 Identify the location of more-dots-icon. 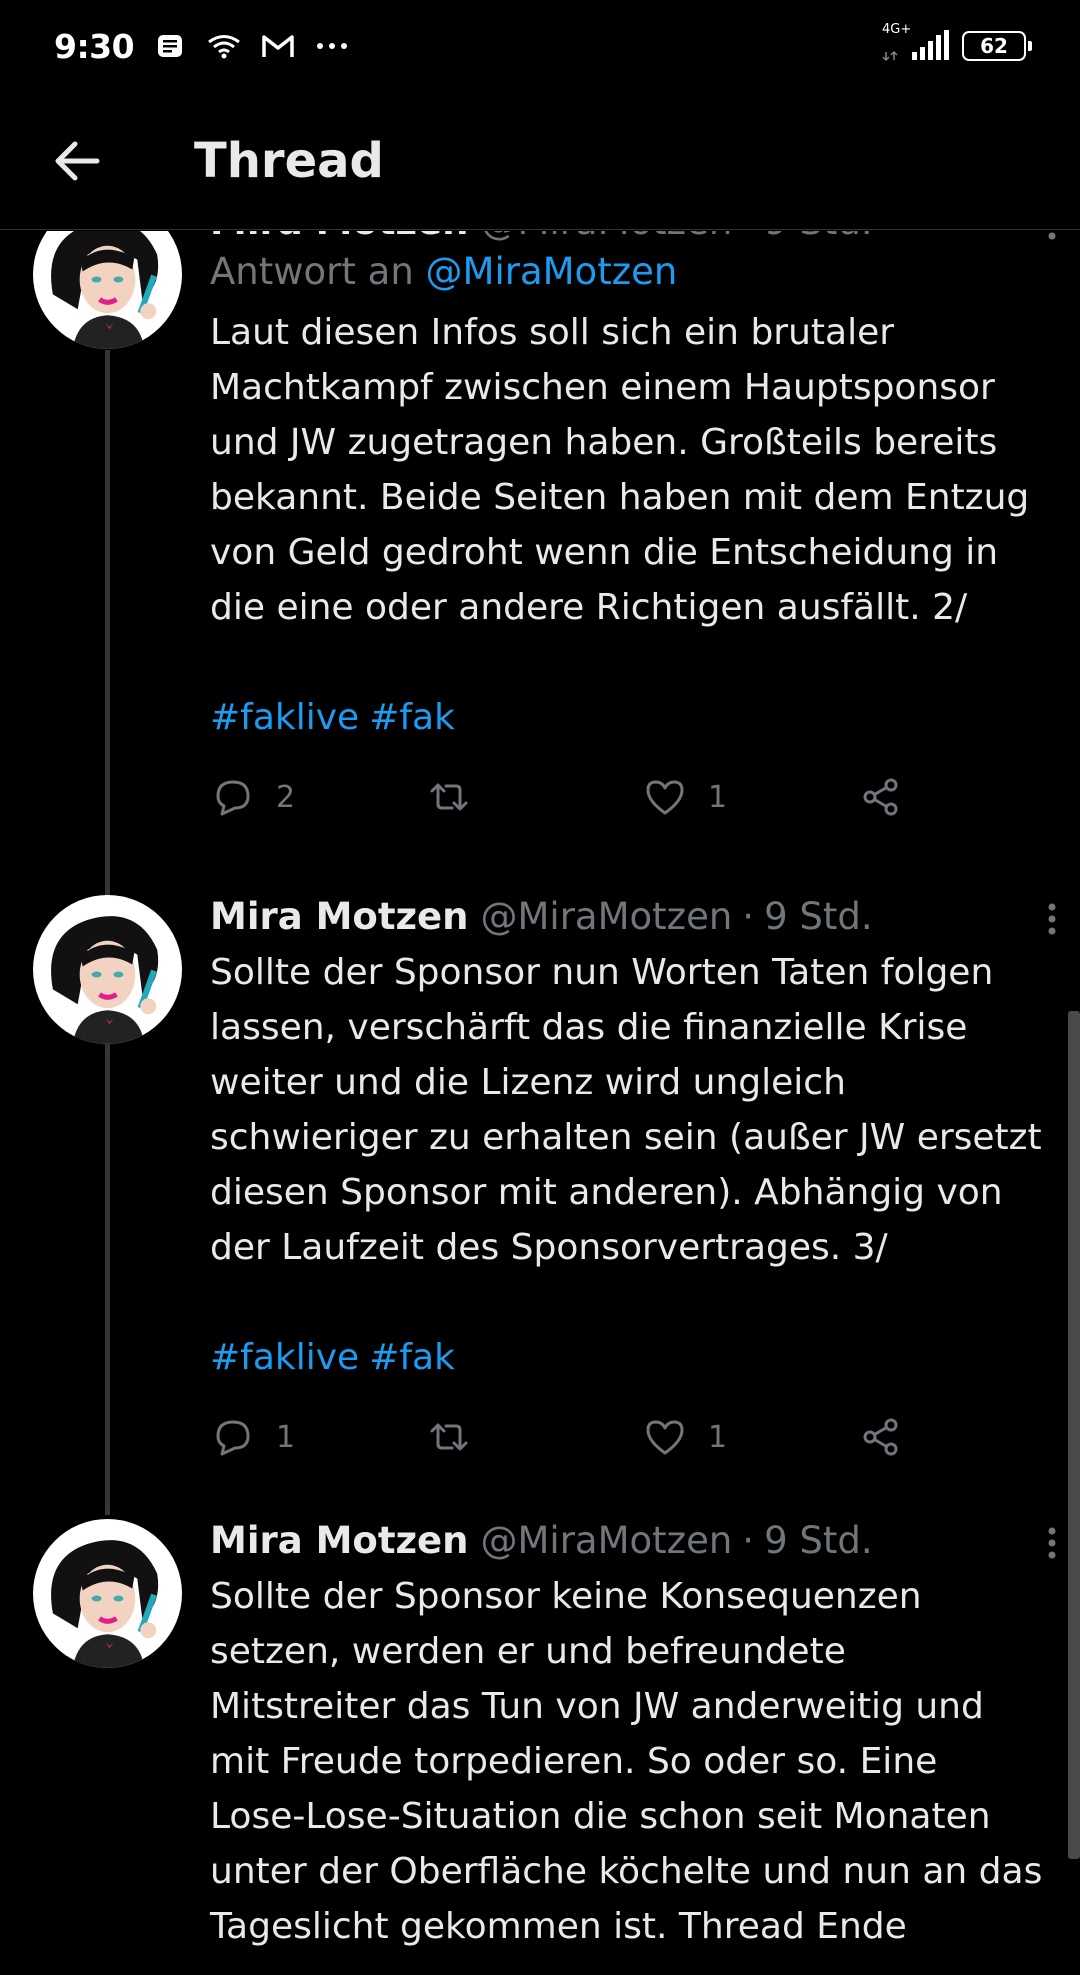
(332, 46).